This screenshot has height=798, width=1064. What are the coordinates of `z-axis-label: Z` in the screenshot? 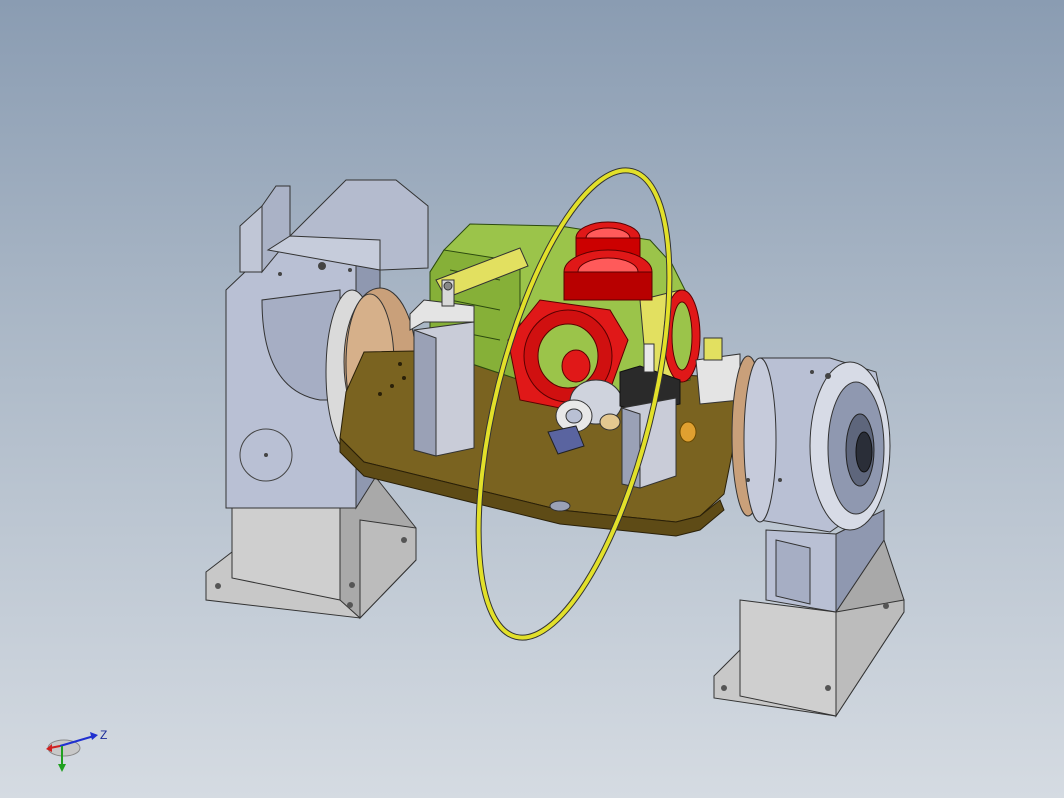 It's located at (104, 735).